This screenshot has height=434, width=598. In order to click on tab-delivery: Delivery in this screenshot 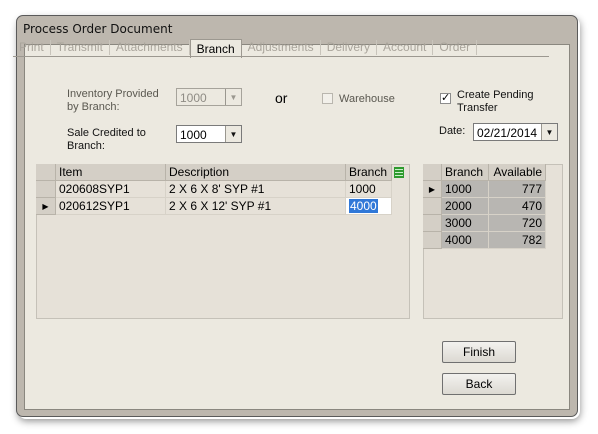, I will do `click(349, 47)`.